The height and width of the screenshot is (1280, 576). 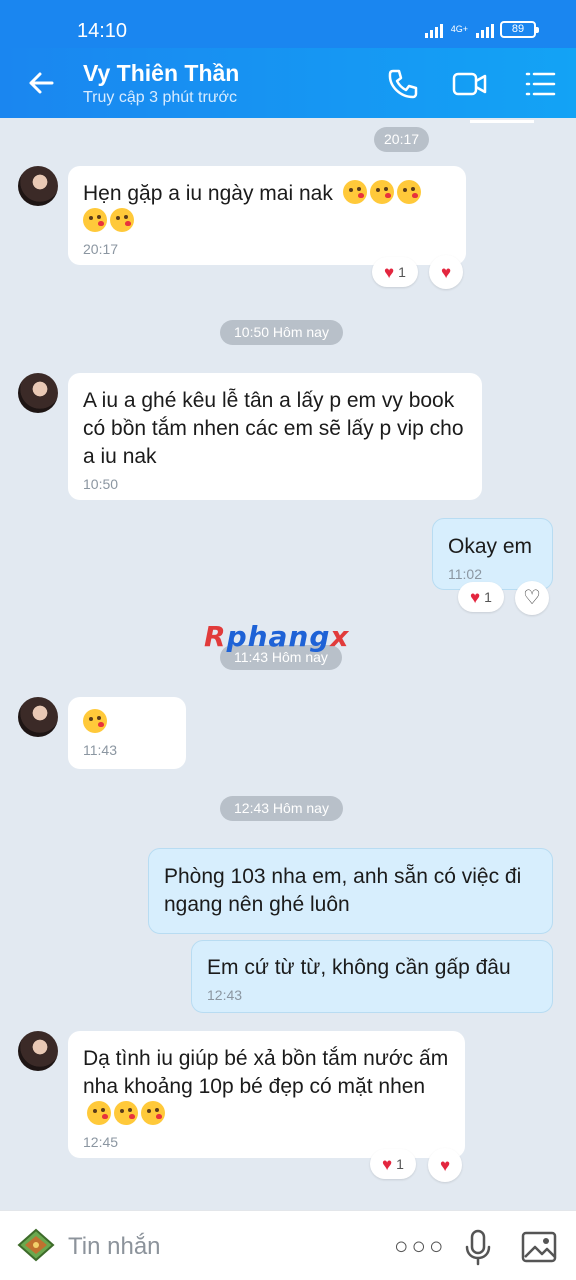 I want to click on status-time: 14:10, so click(x=102, y=31).